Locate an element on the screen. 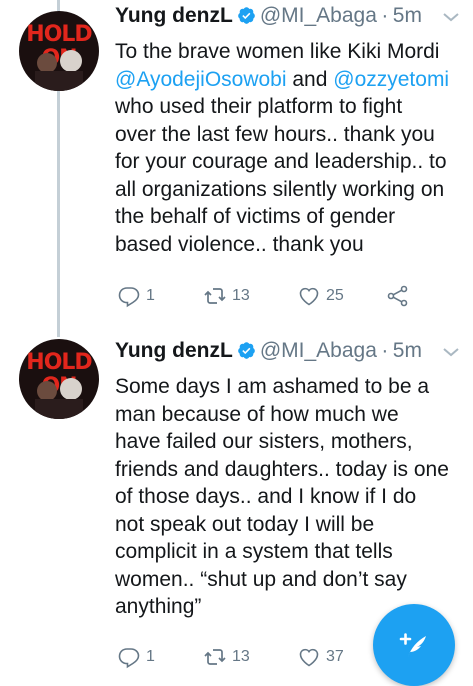  tweet-text-line: all organizations silently working on is located at coordinates (287, 190).